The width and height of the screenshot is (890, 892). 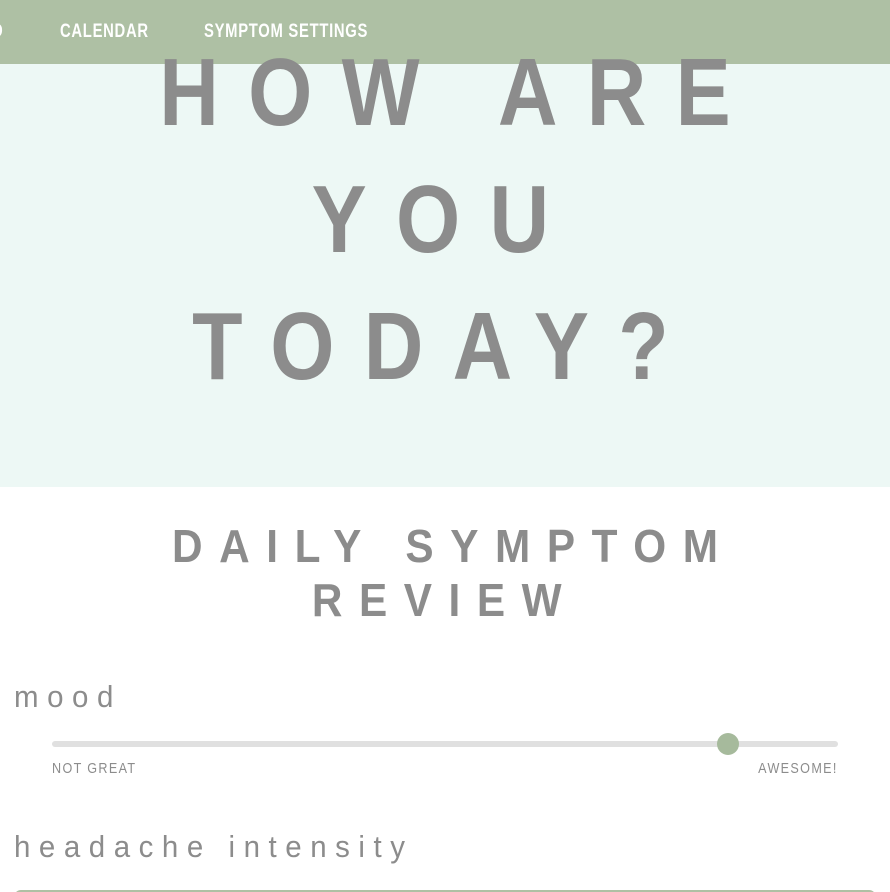 I want to click on field-mood: mood, so click(x=445, y=697).